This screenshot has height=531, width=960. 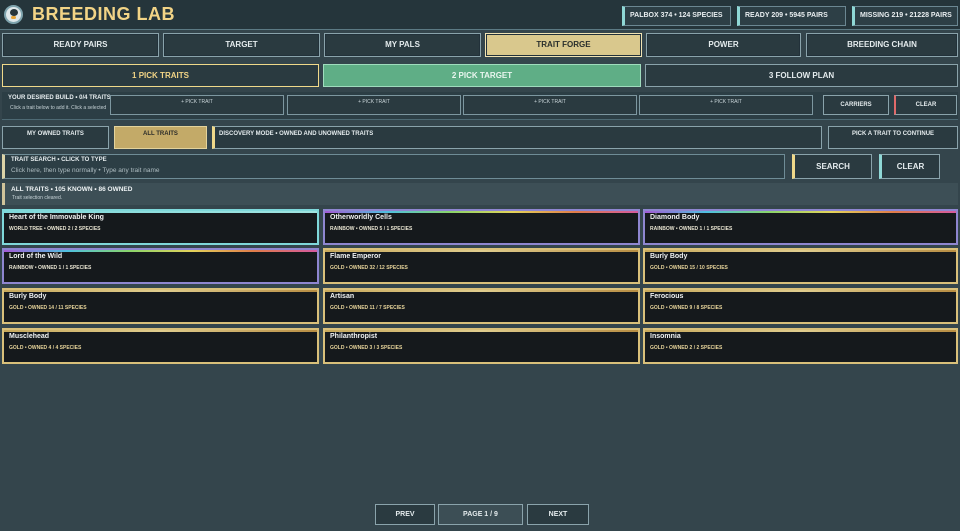 What do you see at coordinates (361, 170) in the screenshot?
I see `search-input` at bounding box center [361, 170].